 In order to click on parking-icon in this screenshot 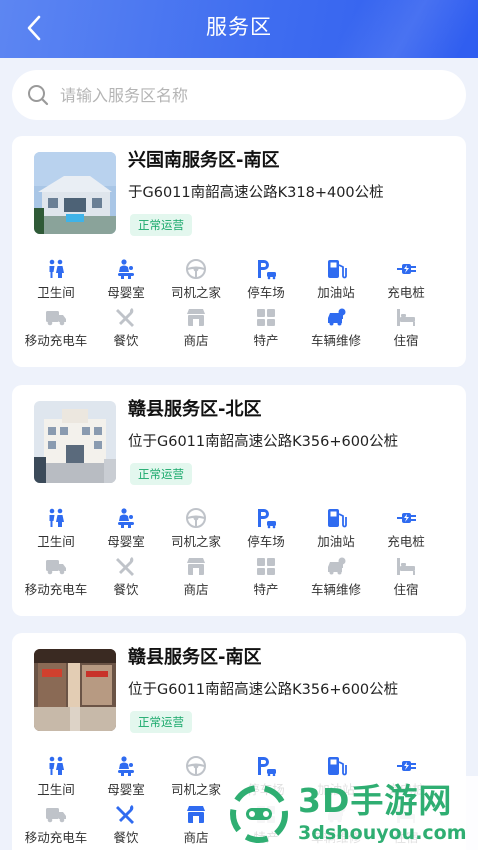, I will do `click(267, 270)`.